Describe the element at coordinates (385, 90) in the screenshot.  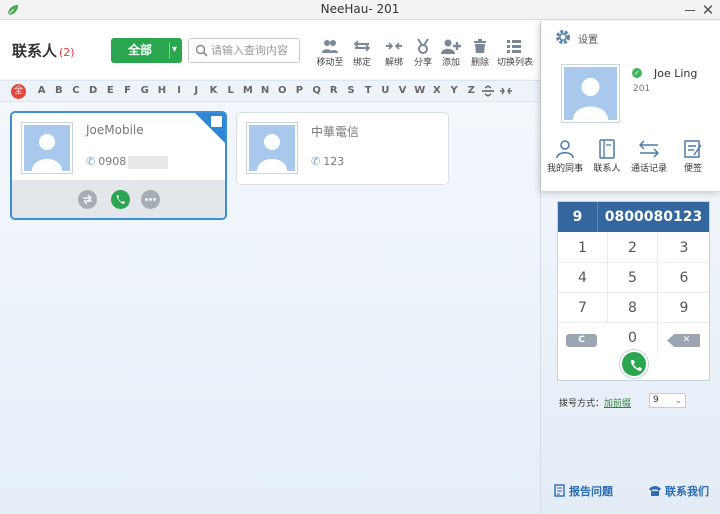
I see `alphabet-letter: U` at that location.